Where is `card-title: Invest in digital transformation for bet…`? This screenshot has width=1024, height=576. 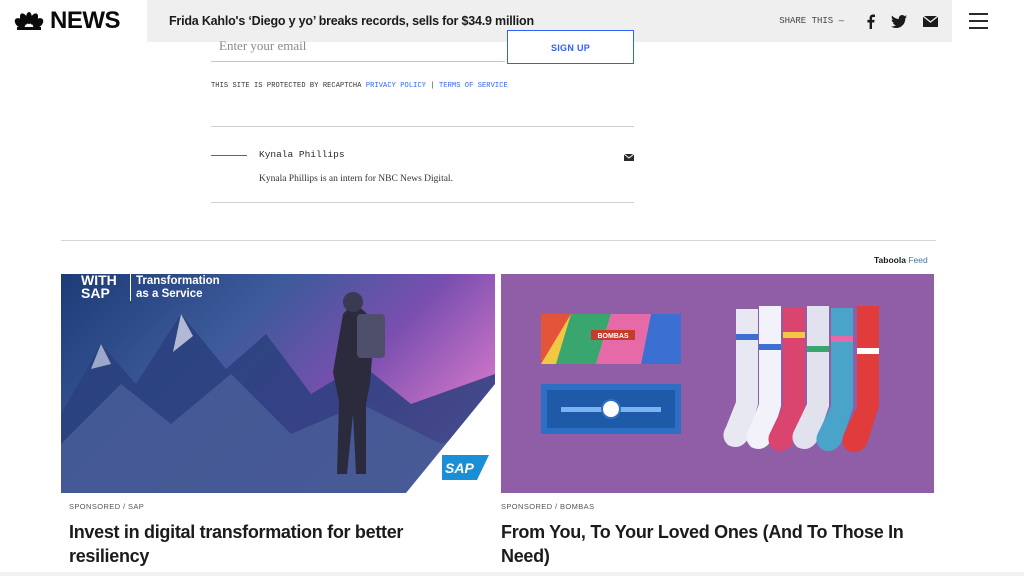
card-title: Invest in digital transformation for bet… is located at coordinates (259, 544).